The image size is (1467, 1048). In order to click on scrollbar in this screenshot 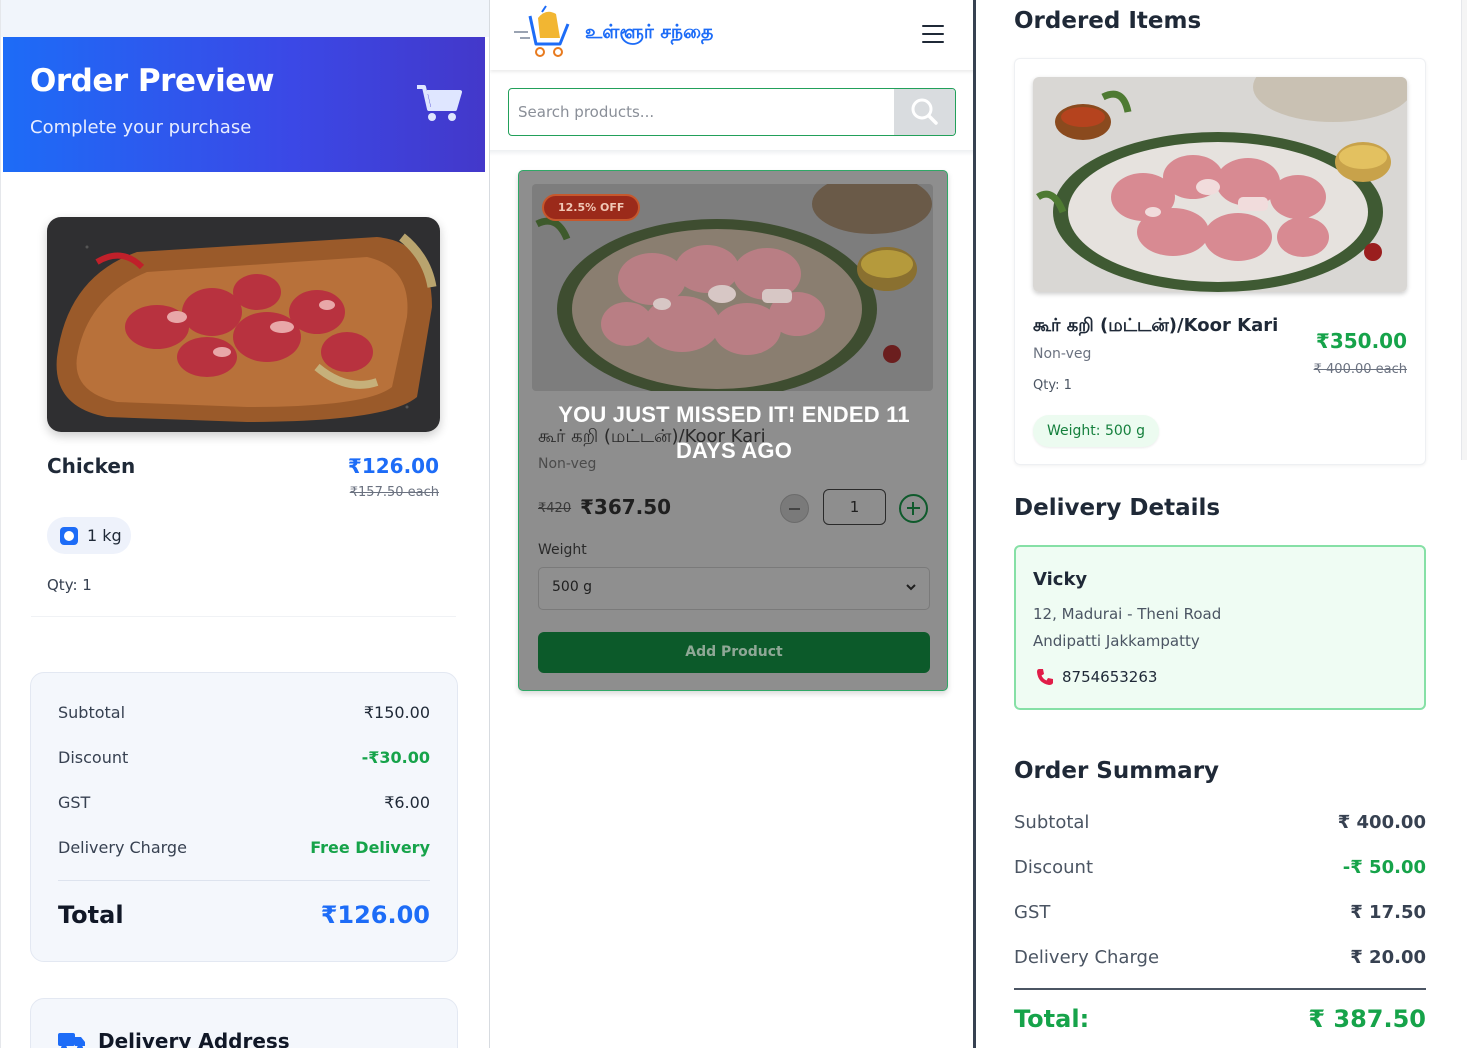, I will do `click(1464, 230)`.